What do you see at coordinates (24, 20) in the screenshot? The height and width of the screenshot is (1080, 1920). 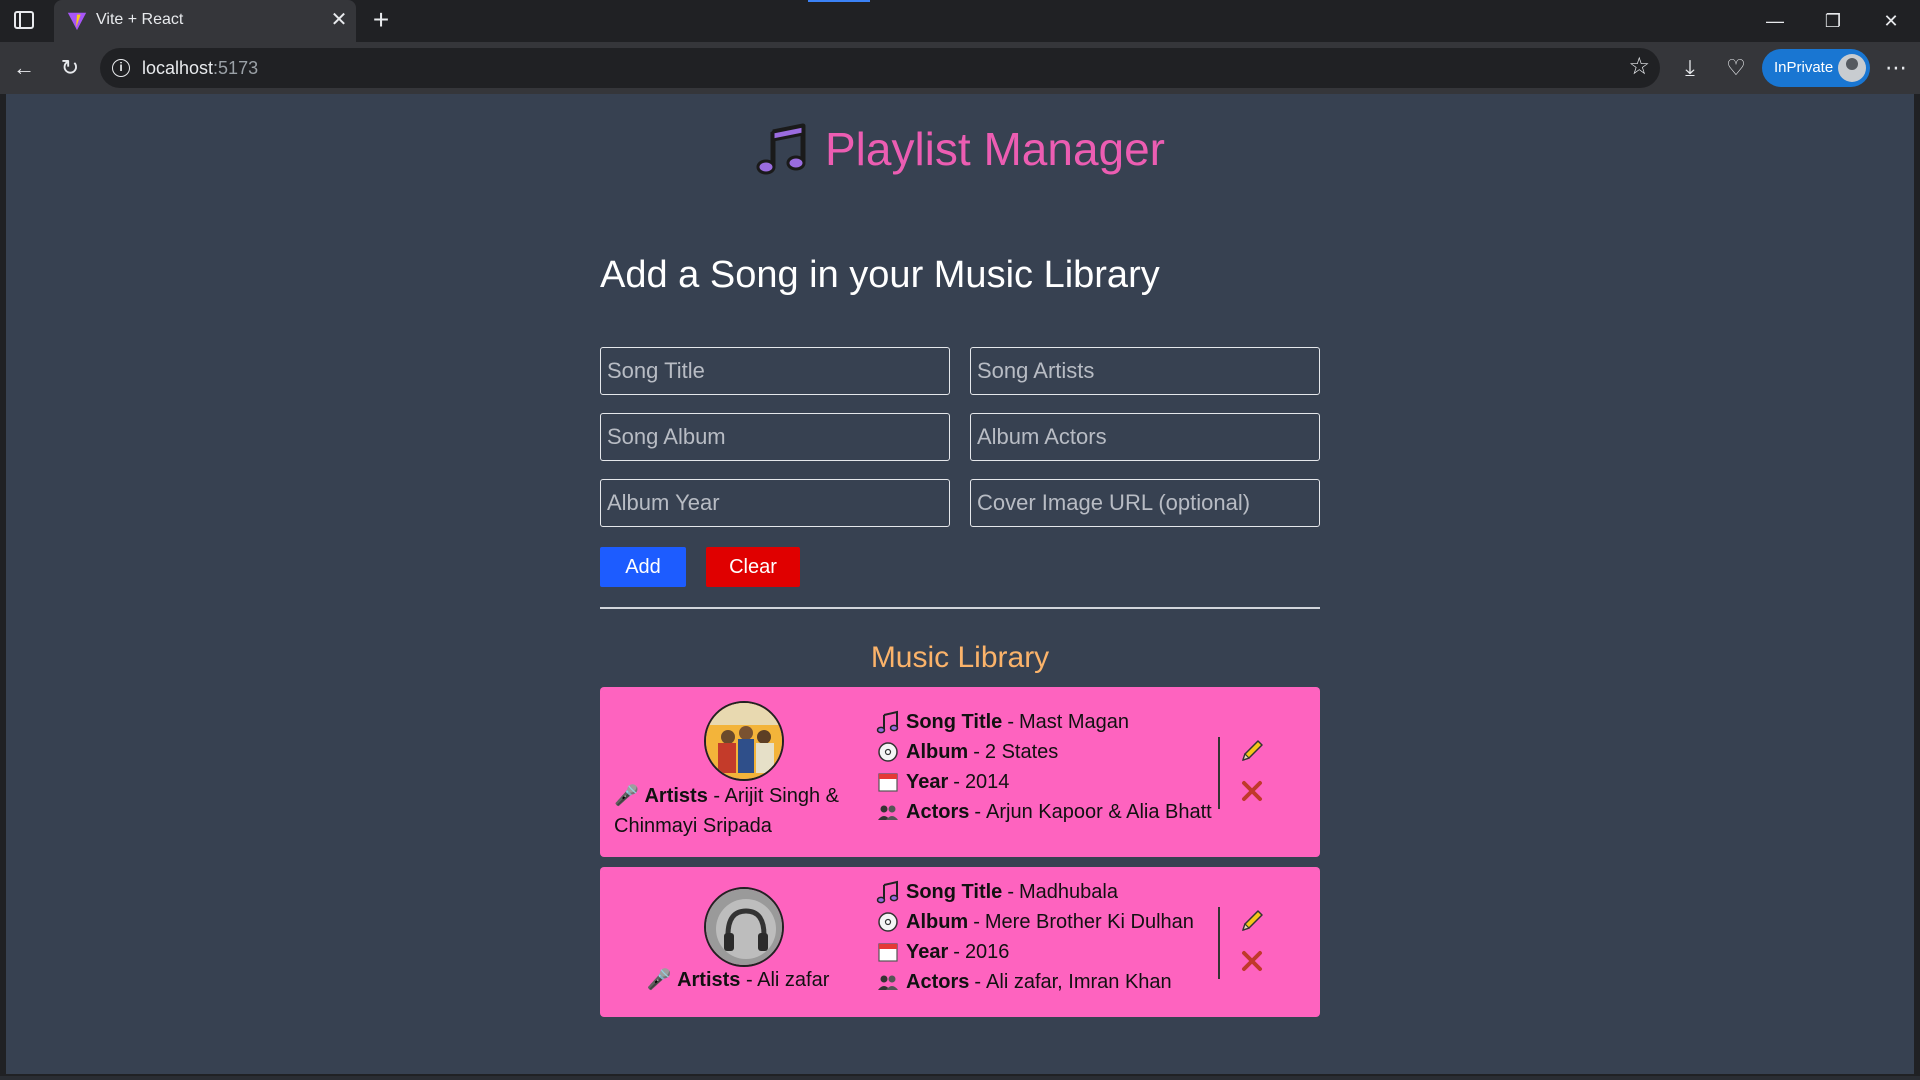 I see `tab-actions-icon` at bounding box center [24, 20].